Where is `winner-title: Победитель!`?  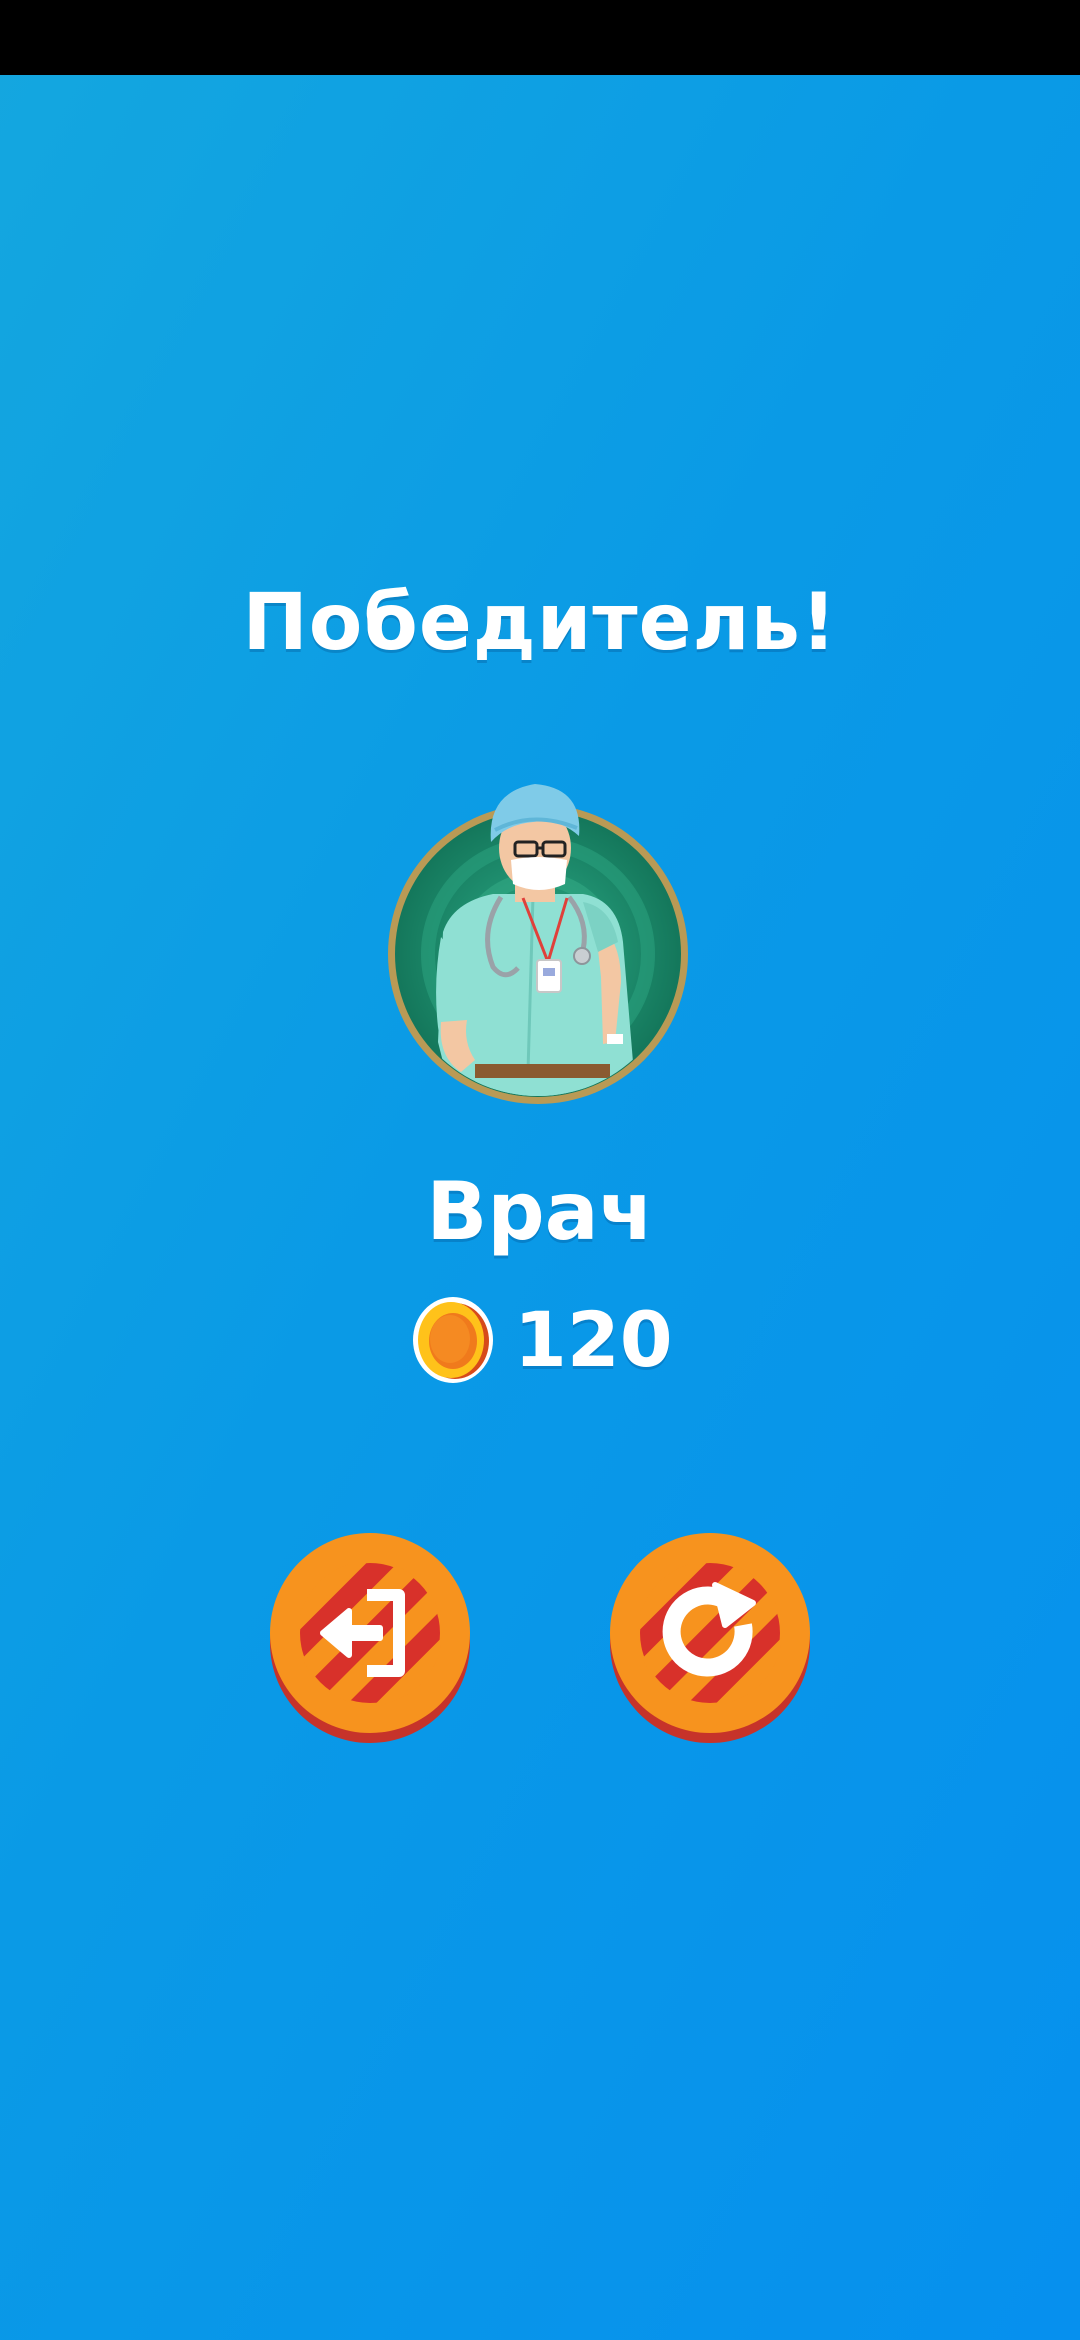
winner-title: Победитель! is located at coordinates (540, 623).